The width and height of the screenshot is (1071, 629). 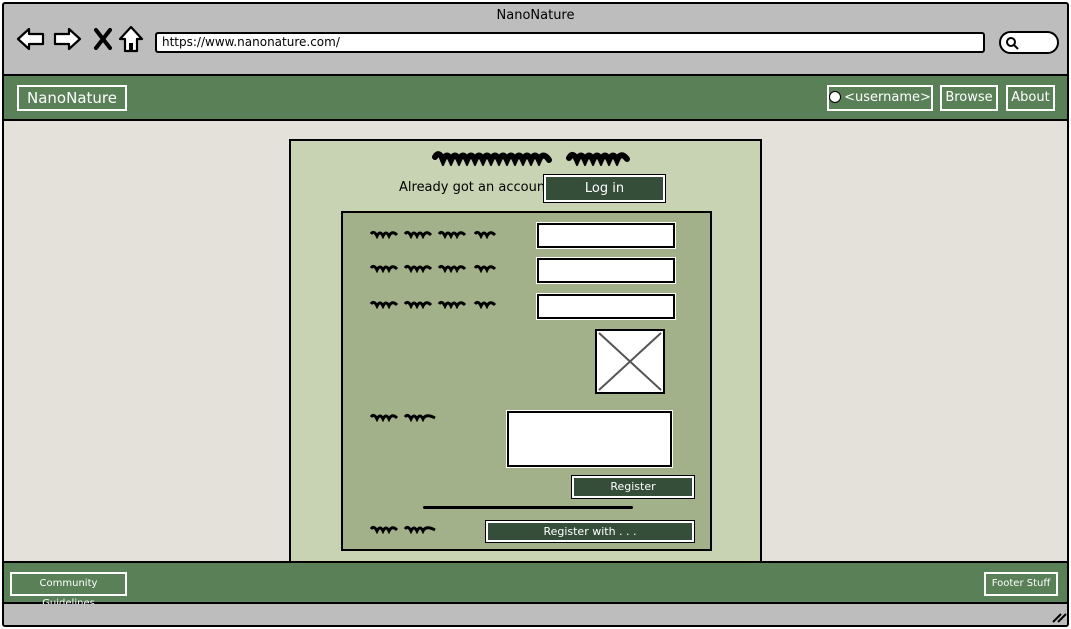 What do you see at coordinates (887, 97) in the screenshot?
I see `username-label: <username>` at bounding box center [887, 97].